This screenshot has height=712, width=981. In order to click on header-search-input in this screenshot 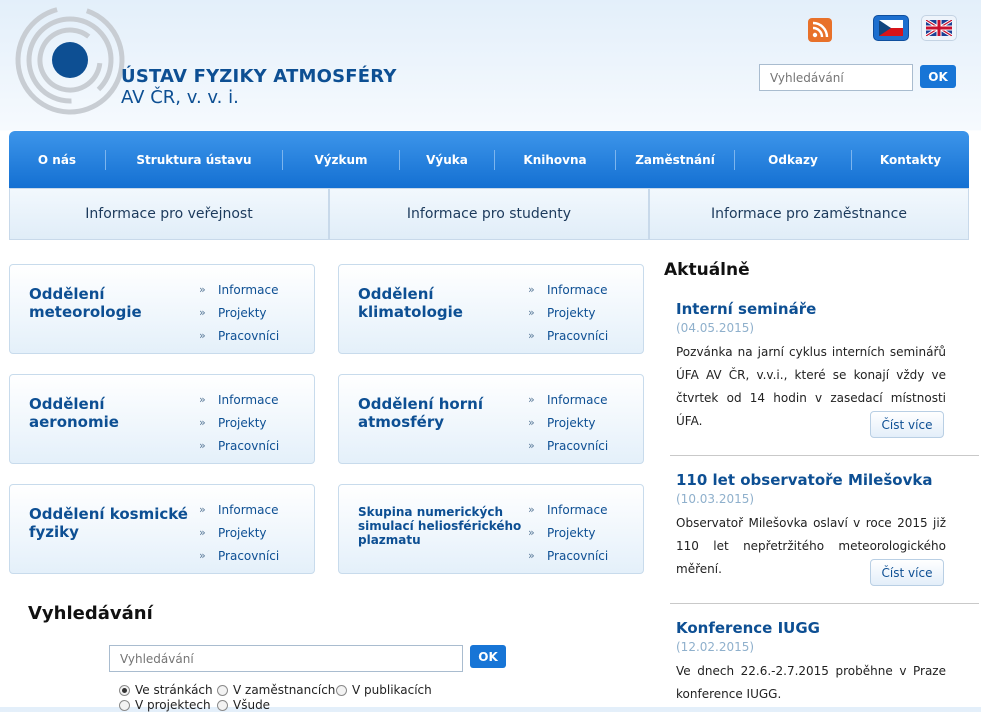, I will do `click(836, 77)`.